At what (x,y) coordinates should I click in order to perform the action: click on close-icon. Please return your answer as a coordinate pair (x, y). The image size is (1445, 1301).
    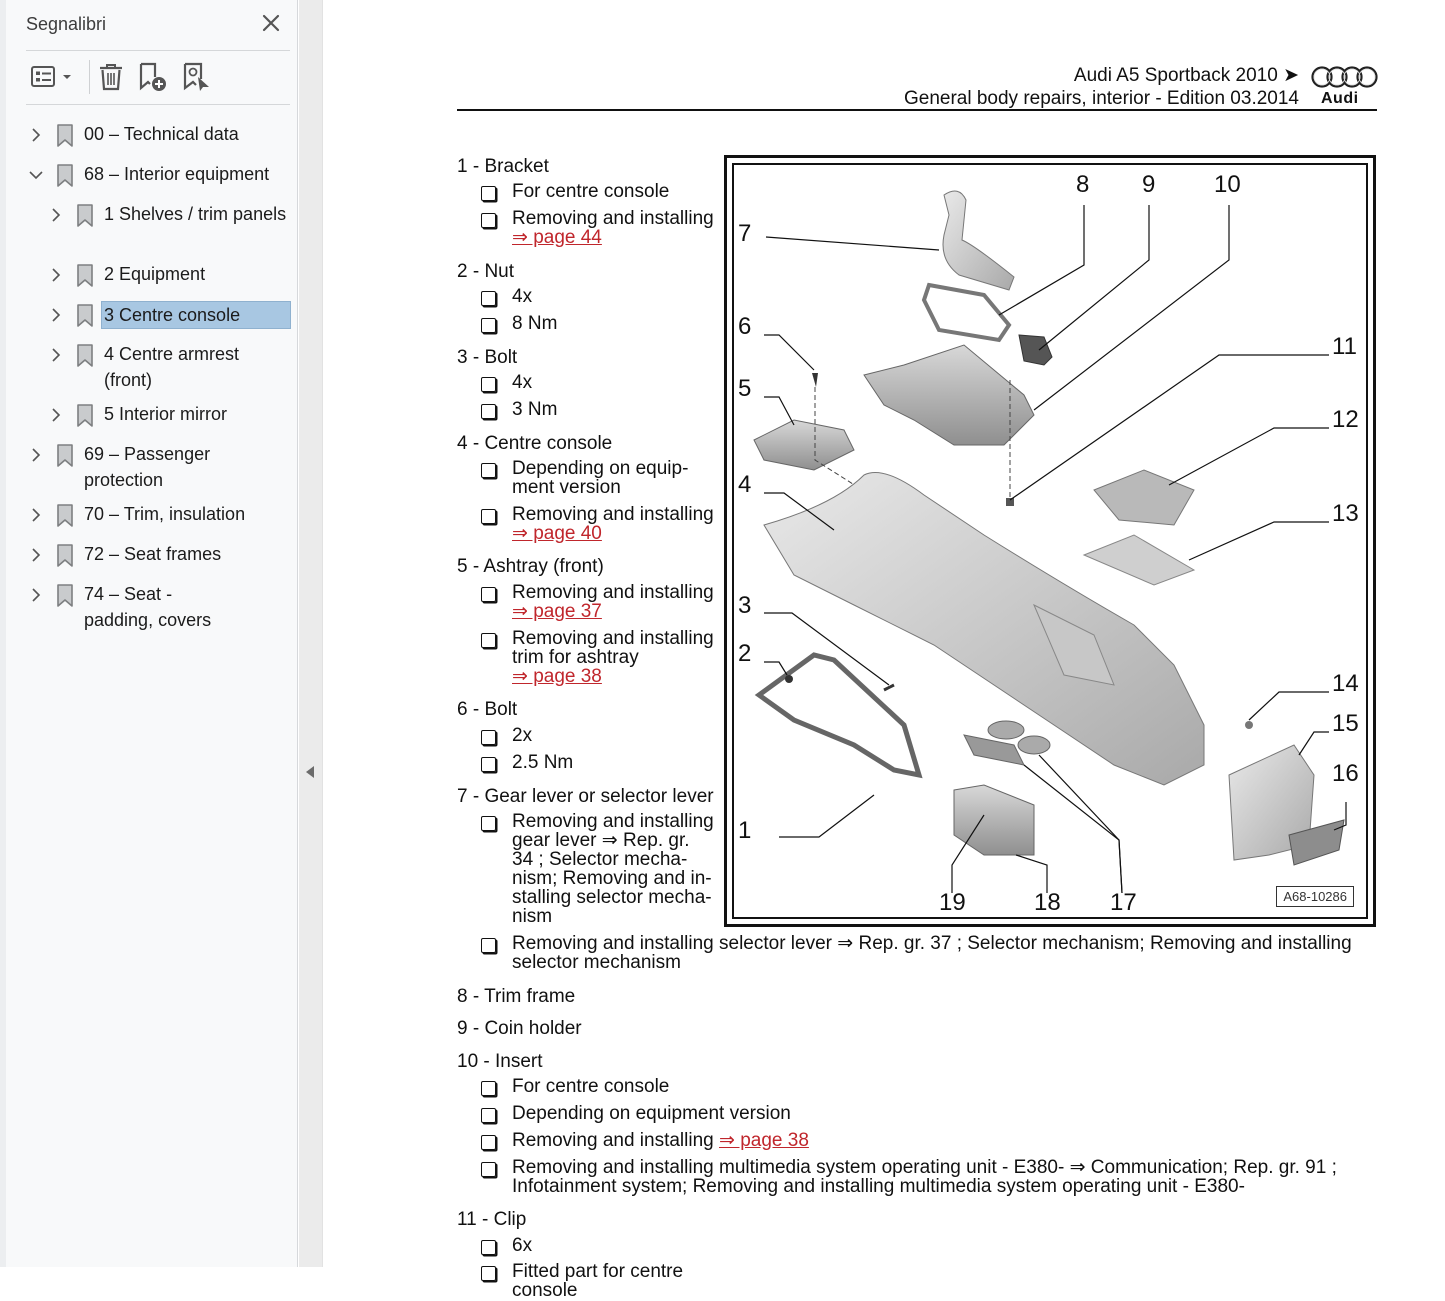
    Looking at the image, I should click on (271, 23).